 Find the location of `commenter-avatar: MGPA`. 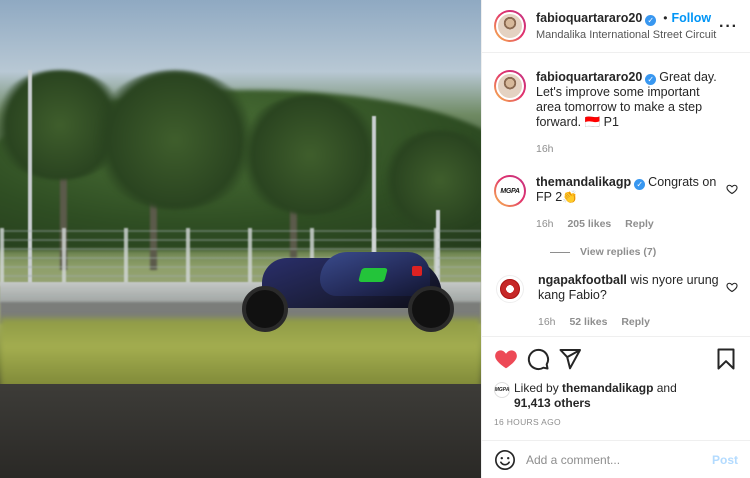

commenter-avatar: MGPA is located at coordinates (510, 191).